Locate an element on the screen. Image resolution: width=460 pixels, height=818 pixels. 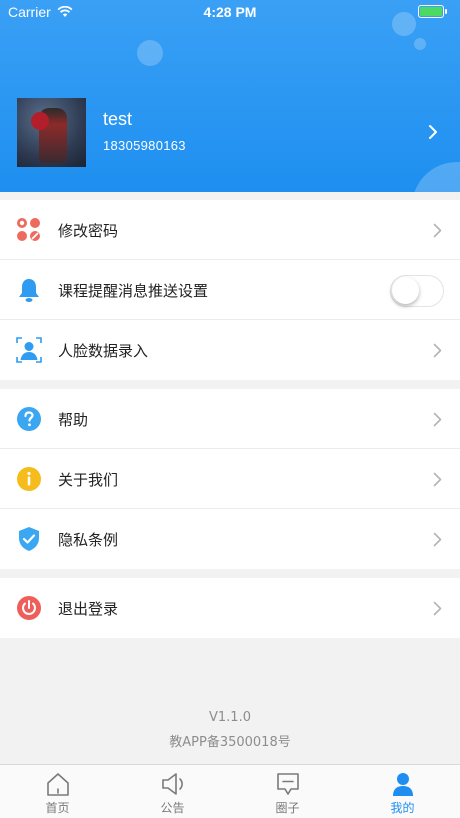
tab-label: 首页 is located at coordinates (57, 808).